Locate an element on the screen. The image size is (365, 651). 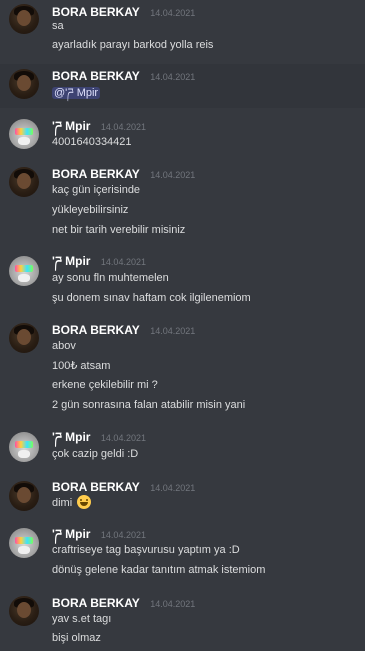
message-text-content: dimi is located at coordinates (62, 503).